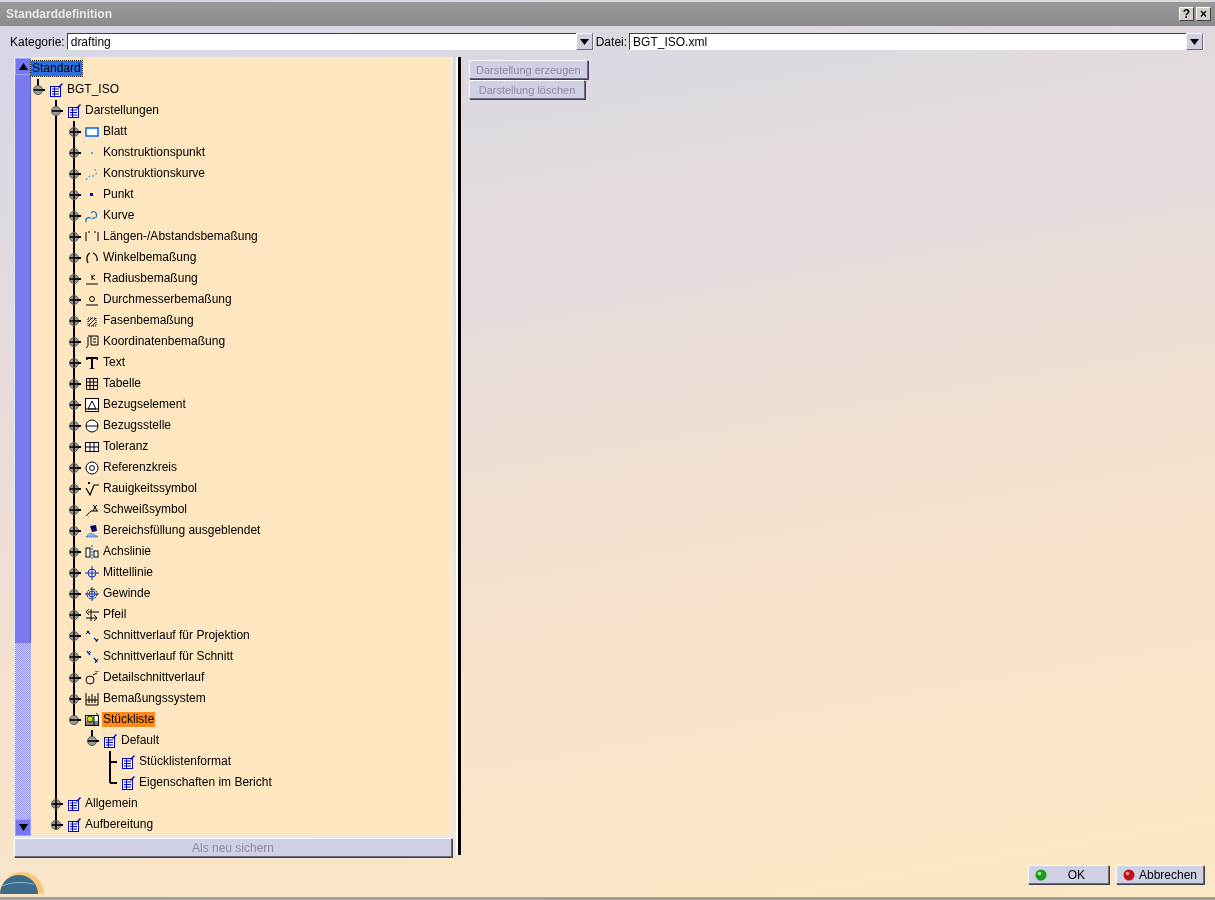 The width and height of the screenshot is (1215, 900). What do you see at coordinates (37, 41) in the screenshot?
I see `field-label: Kategorie:` at bounding box center [37, 41].